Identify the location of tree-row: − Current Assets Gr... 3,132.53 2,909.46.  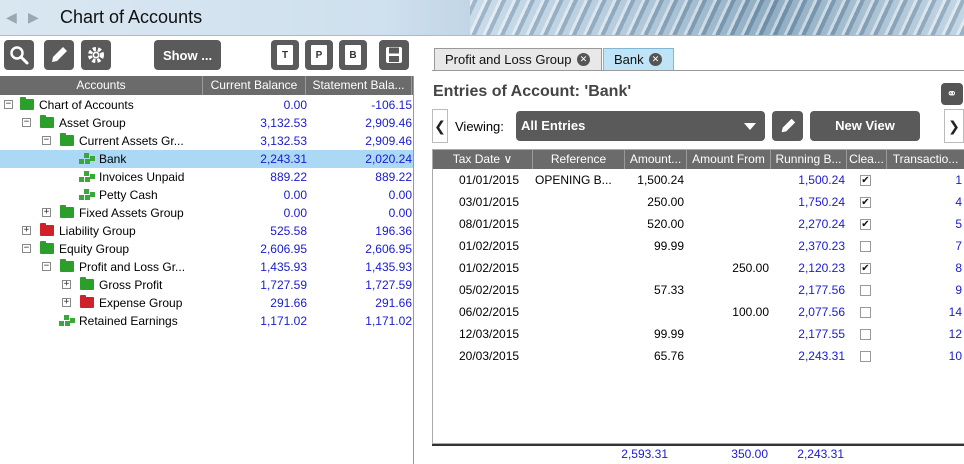
(206, 141).